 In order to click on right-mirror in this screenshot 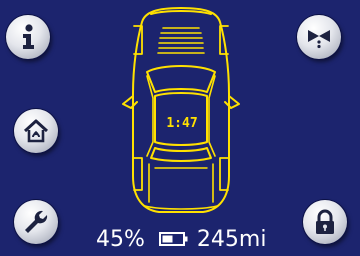, I will do `click(232, 102)`.